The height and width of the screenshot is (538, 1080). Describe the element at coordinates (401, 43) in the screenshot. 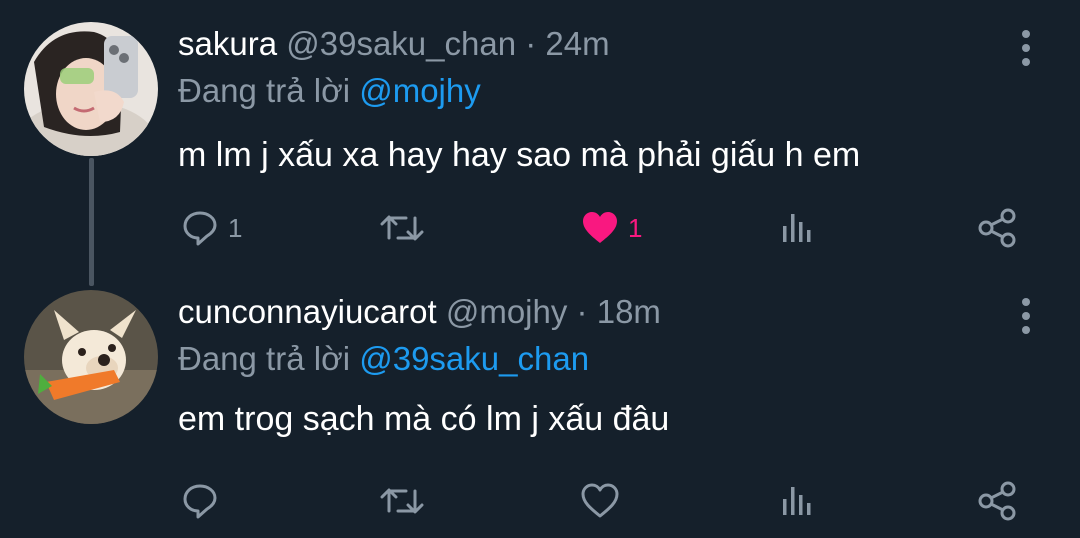

I see `user-handle: @39saku_chan` at that location.